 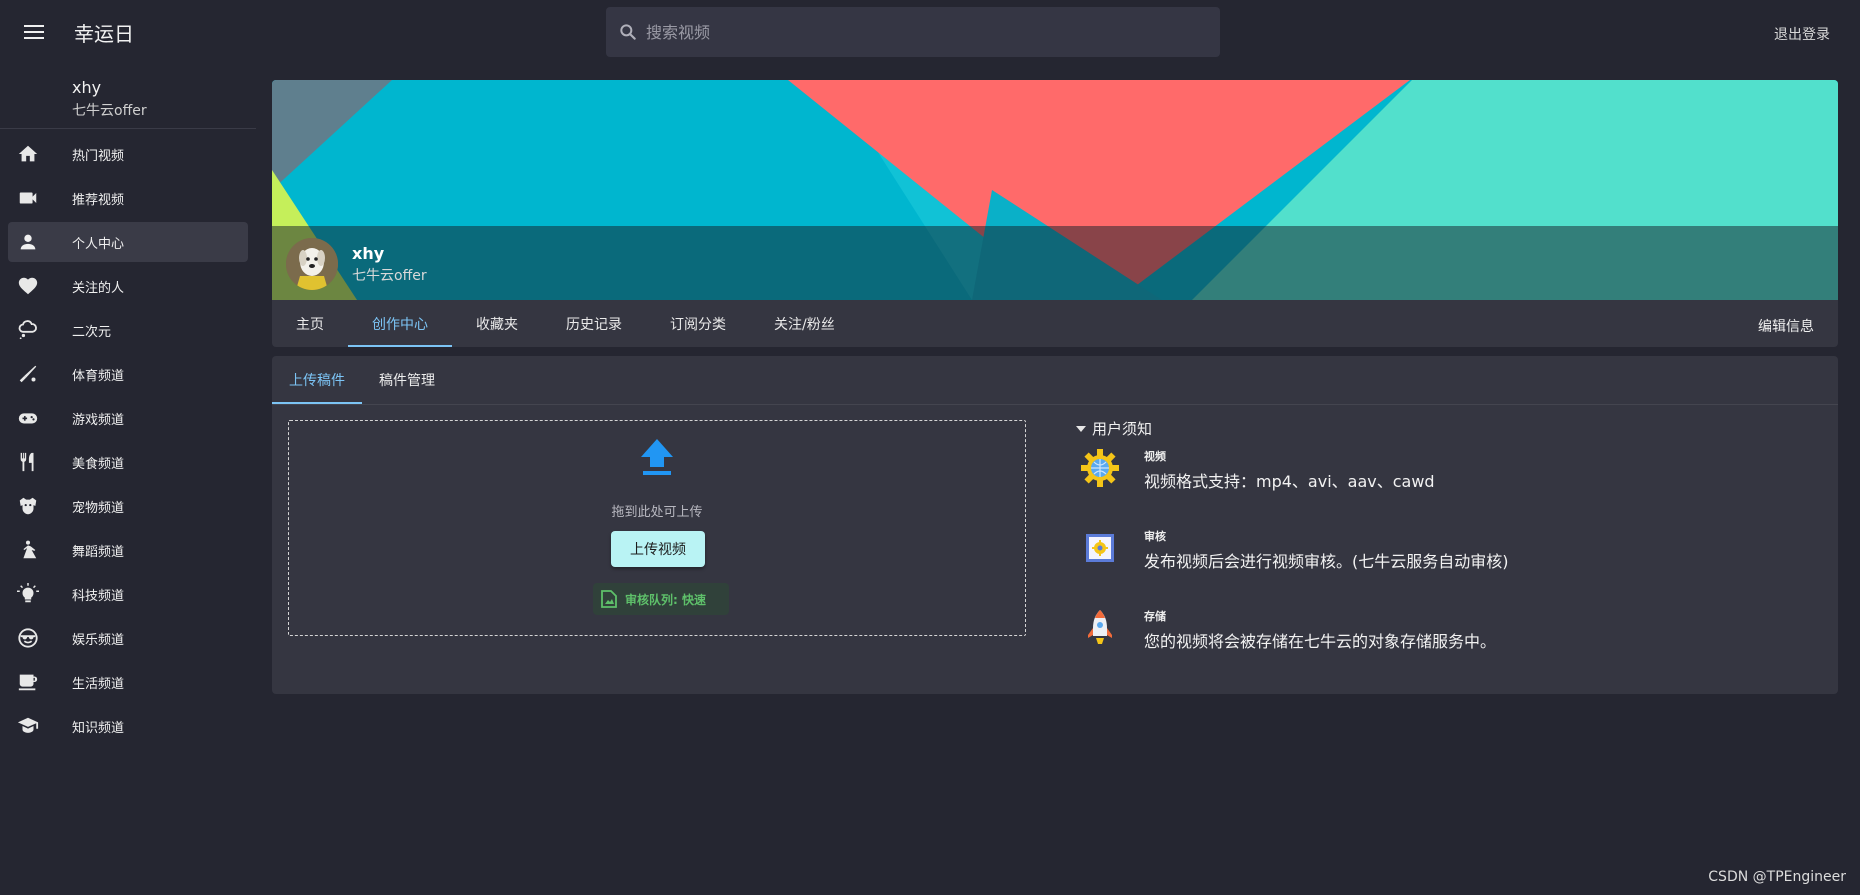 What do you see at coordinates (1055, 404) in the screenshot?
I see `creation-tabs-divider` at bounding box center [1055, 404].